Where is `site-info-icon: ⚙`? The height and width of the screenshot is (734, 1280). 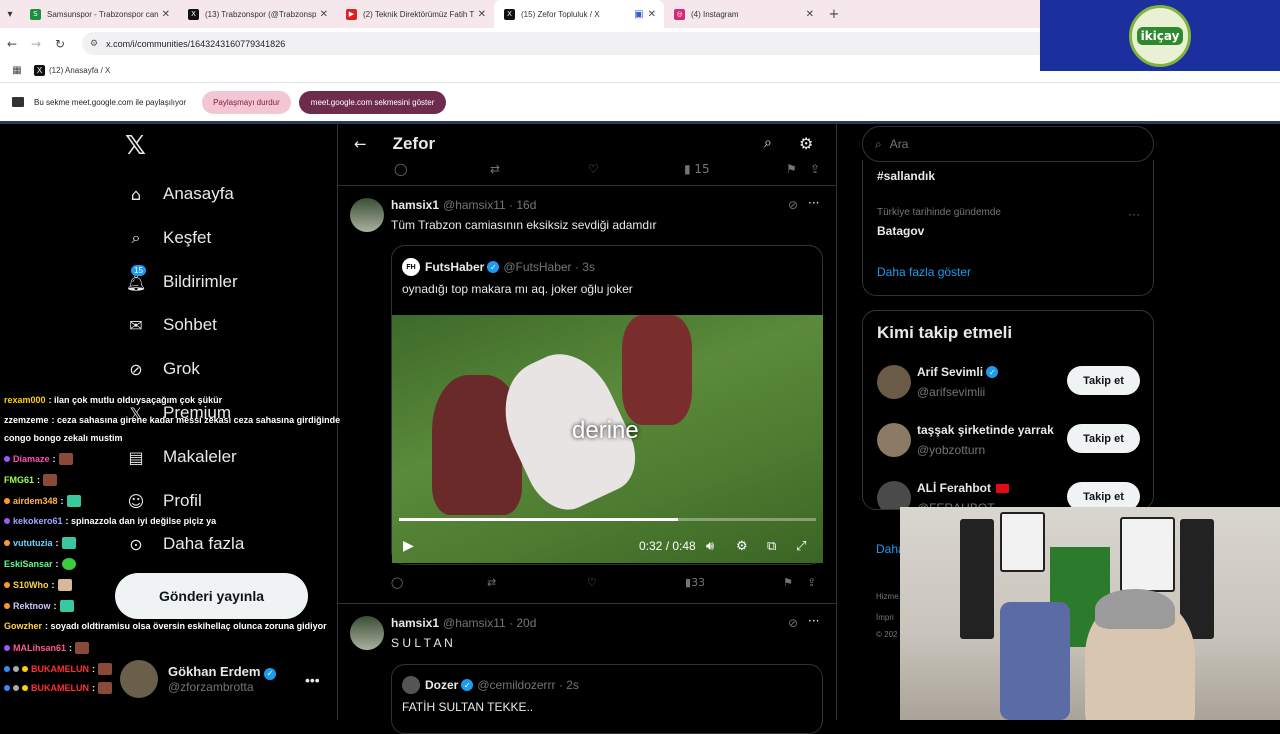
site-info-icon: ⚙ is located at coordinates (94, 44).